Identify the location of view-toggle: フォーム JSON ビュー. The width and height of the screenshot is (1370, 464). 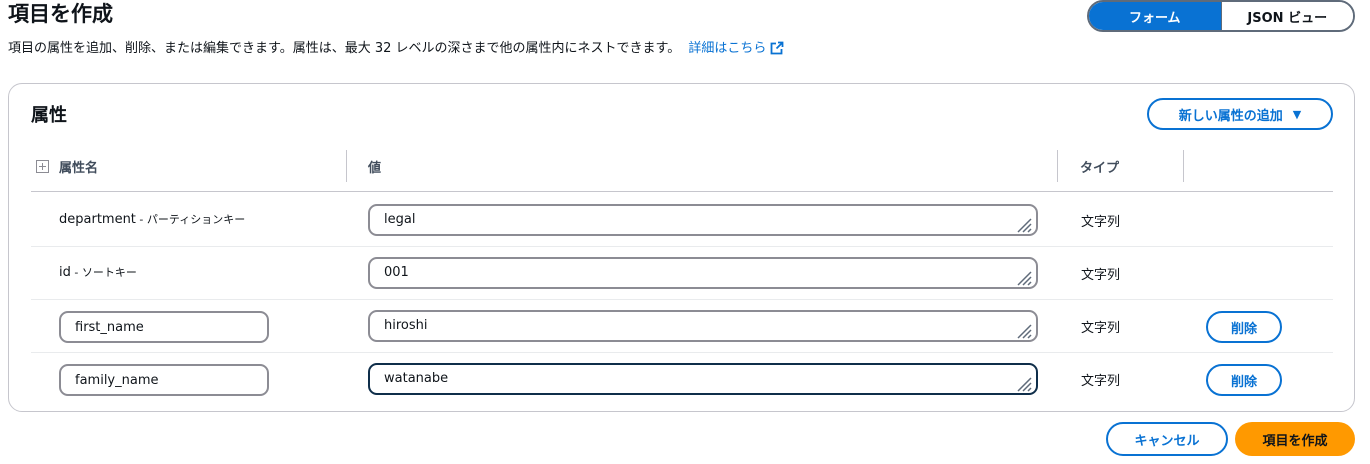
(1221, 16).